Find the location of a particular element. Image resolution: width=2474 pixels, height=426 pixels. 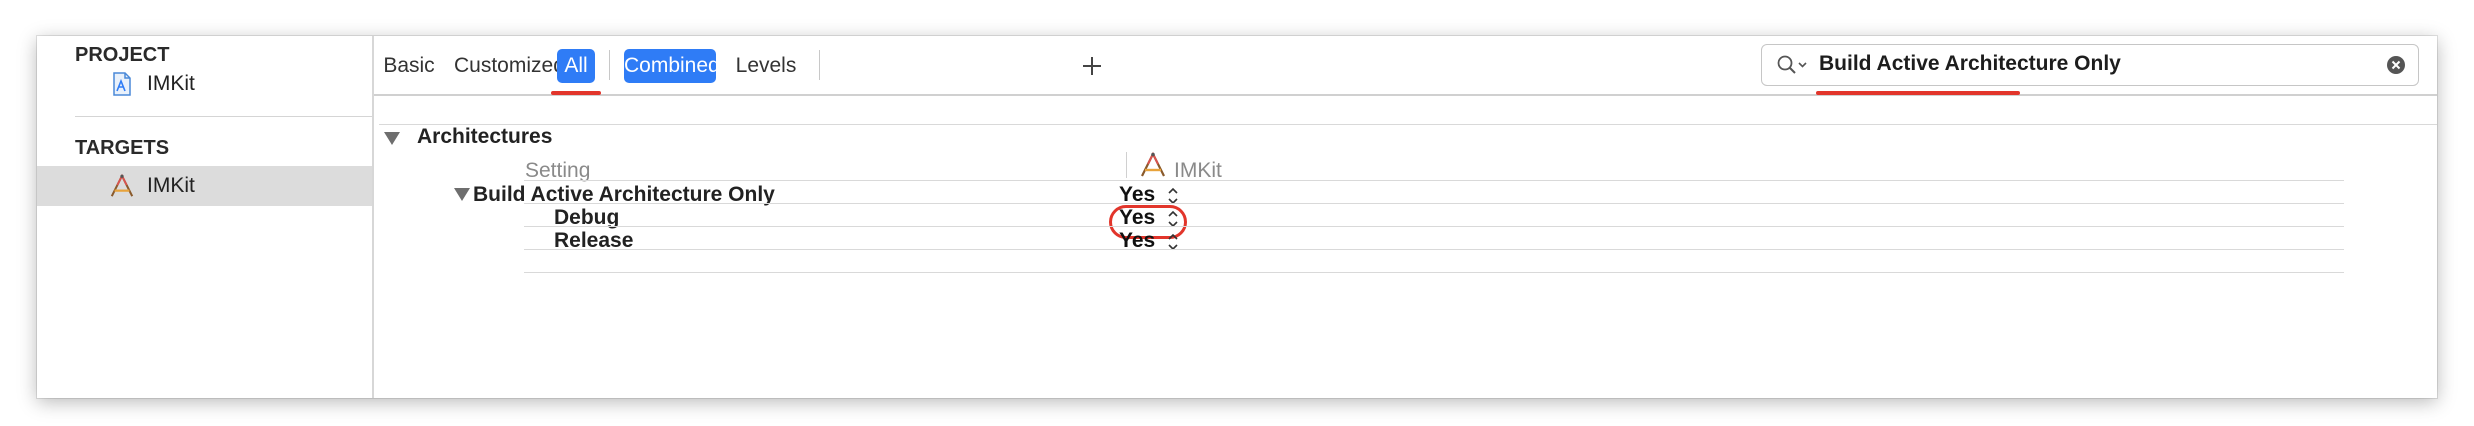

search-input: Build Active Architecture Only is located at coordinates (1970, 64).